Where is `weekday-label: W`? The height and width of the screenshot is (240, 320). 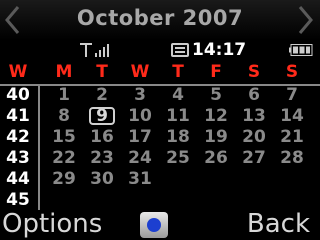
weekday-label: W is located at coordinates (140, 72).